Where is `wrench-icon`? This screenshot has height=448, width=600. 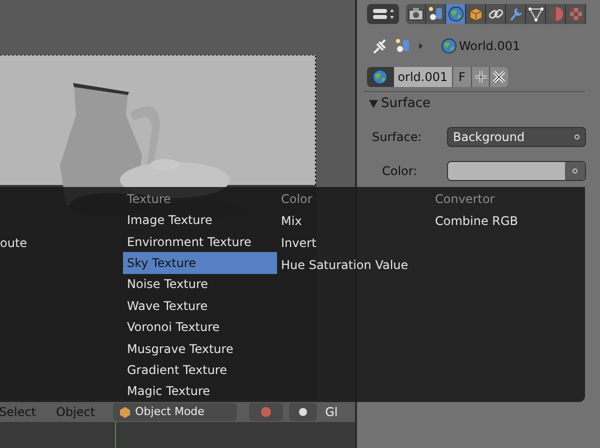
wrench-icon is located at coordinates (516, 14).